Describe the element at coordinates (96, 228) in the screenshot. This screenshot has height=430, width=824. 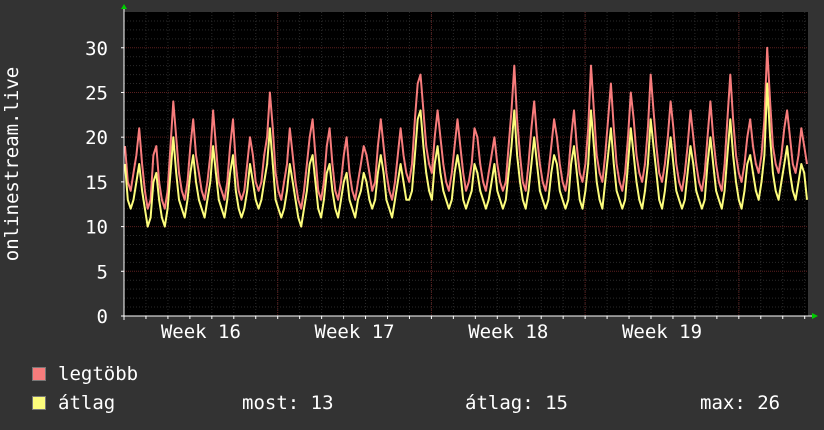
I see `y-tick-label: 10` at that location.